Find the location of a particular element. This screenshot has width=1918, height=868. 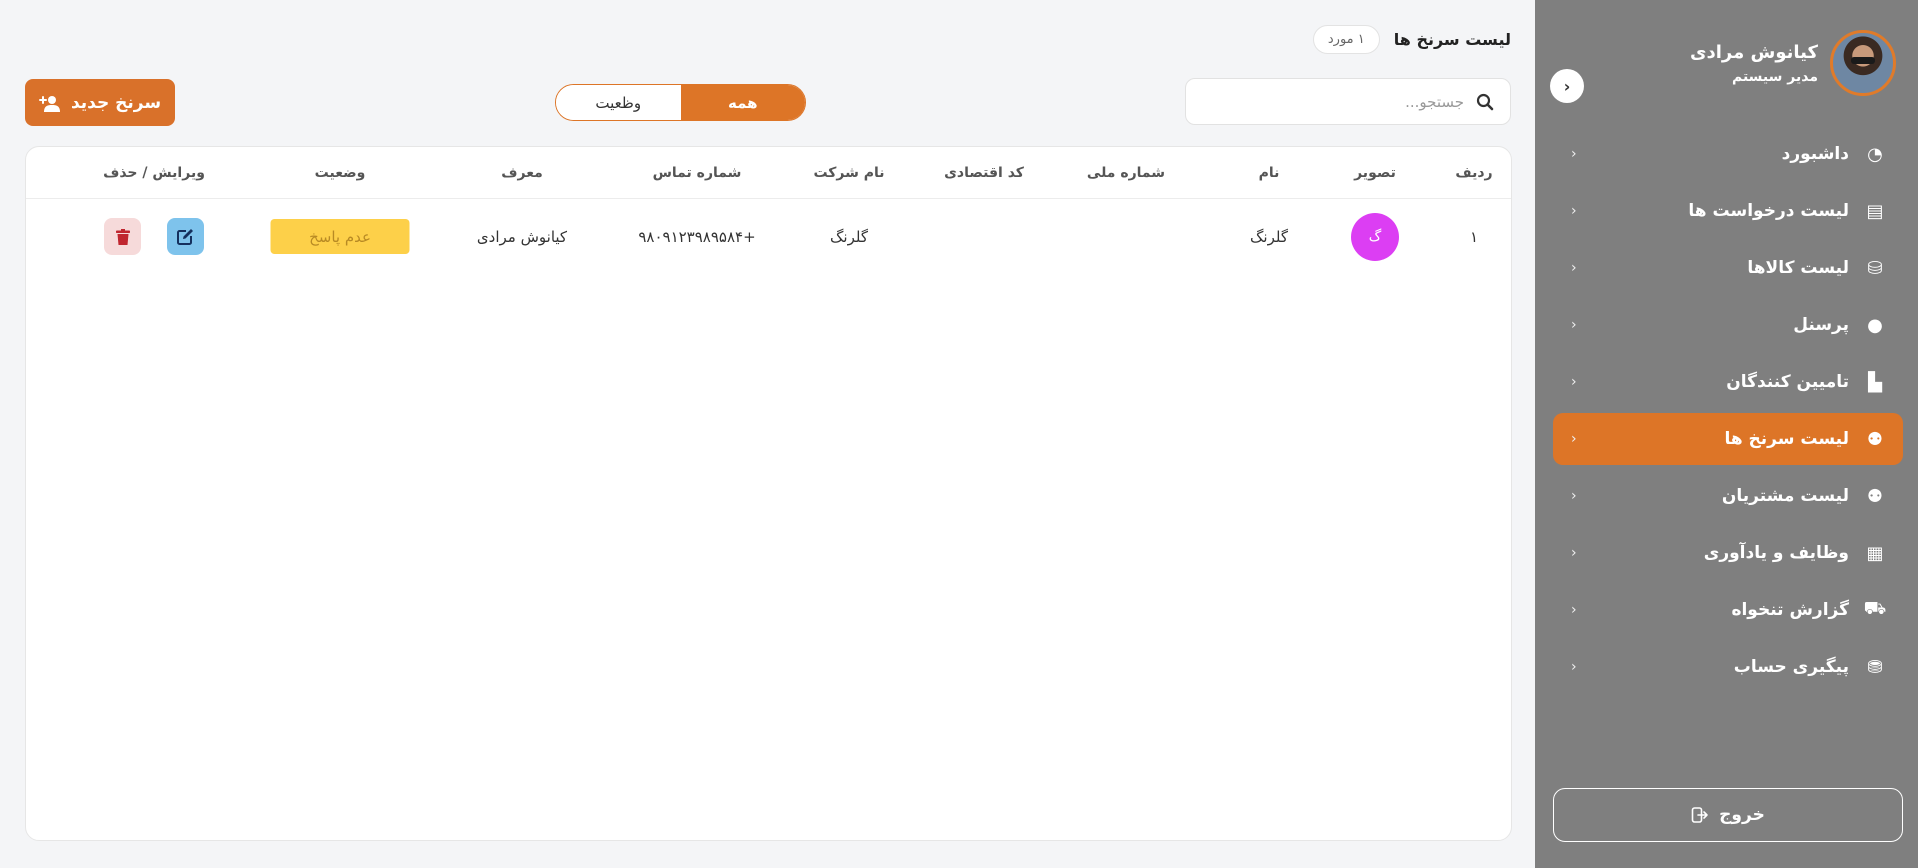

logout-button: خروج is located at coordinates (1728, 815).